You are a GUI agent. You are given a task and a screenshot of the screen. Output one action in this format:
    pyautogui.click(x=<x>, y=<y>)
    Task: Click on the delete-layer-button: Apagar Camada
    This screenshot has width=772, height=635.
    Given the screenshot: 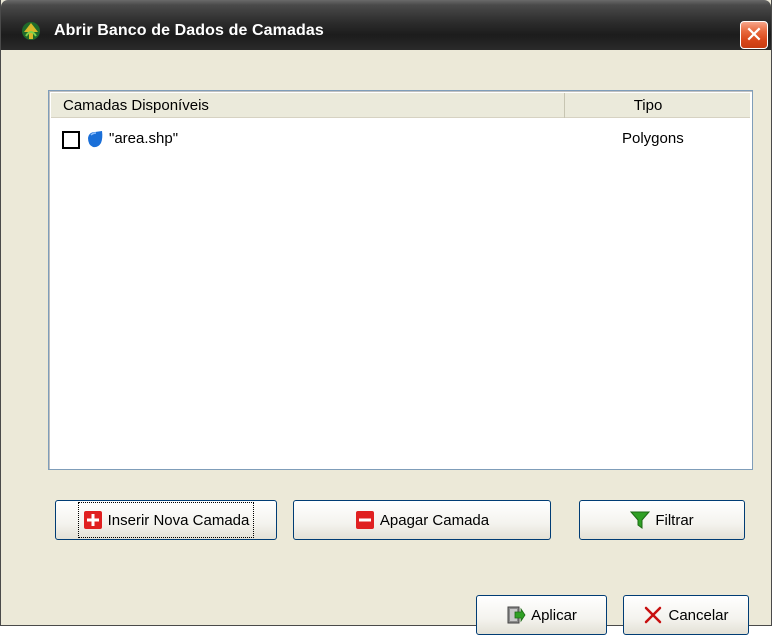 What is the action you would take?
    pyautogui.click(x=422, y=520)
    